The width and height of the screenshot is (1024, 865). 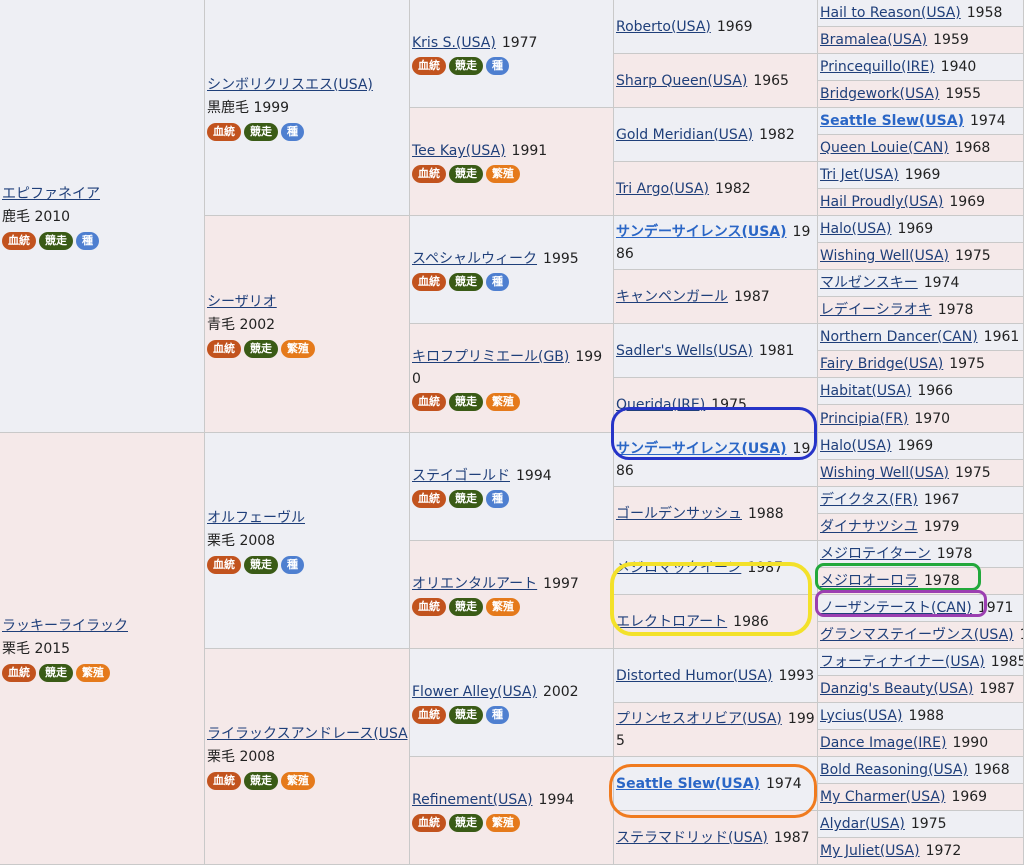 What do you see at coordinates (917, 635) in the screenshot?
I see `horse-link: グランマステイーヴンス(USA)` at bounding box center [917, 635].